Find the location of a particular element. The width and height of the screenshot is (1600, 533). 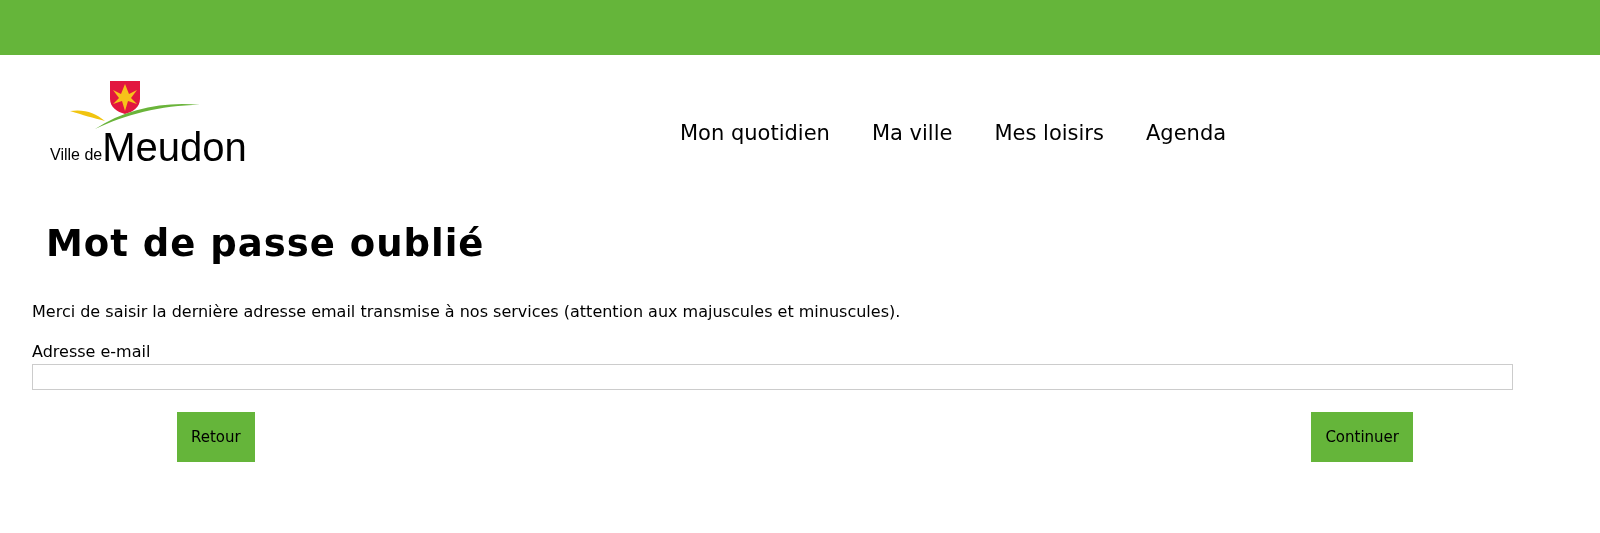

instruction-text: Merci de saisir la dernière adresse email transmise à nos services (attention aux majuscules et minuscules). is located at coordinates (467, 312).